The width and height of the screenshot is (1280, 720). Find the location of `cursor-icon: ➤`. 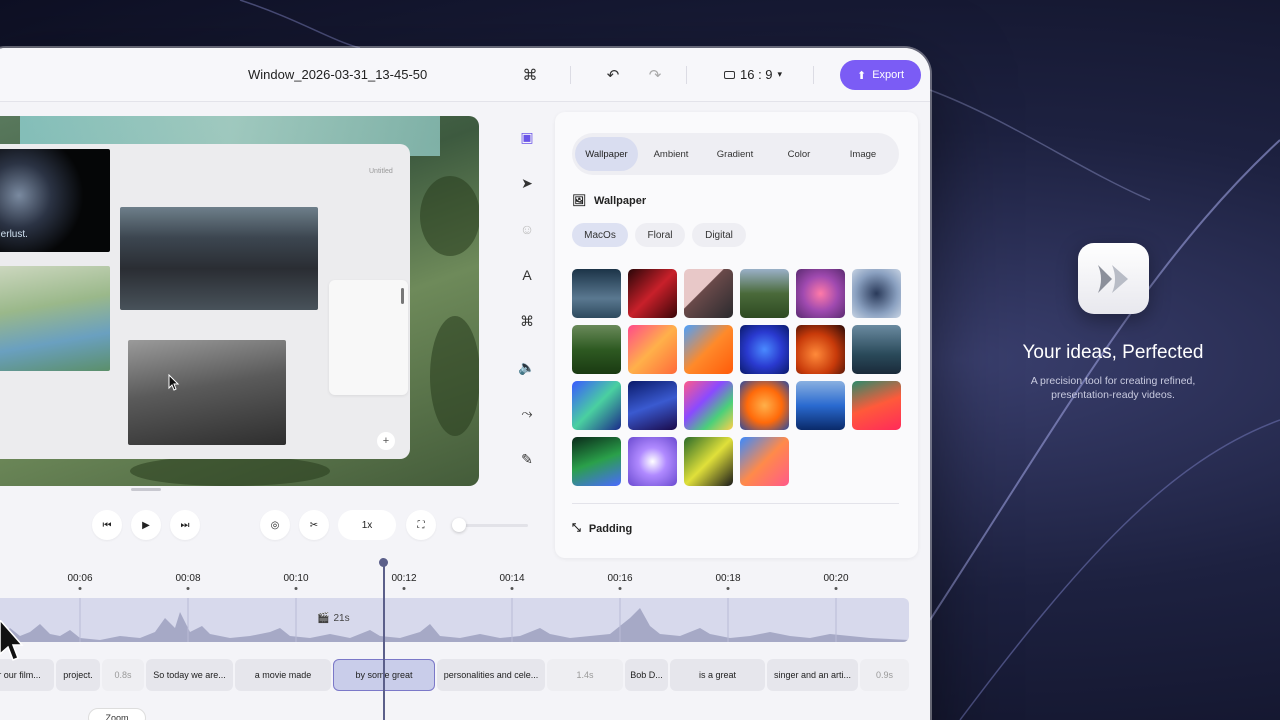

cursor-icon: ➤ is located at coordinates (527, 183).